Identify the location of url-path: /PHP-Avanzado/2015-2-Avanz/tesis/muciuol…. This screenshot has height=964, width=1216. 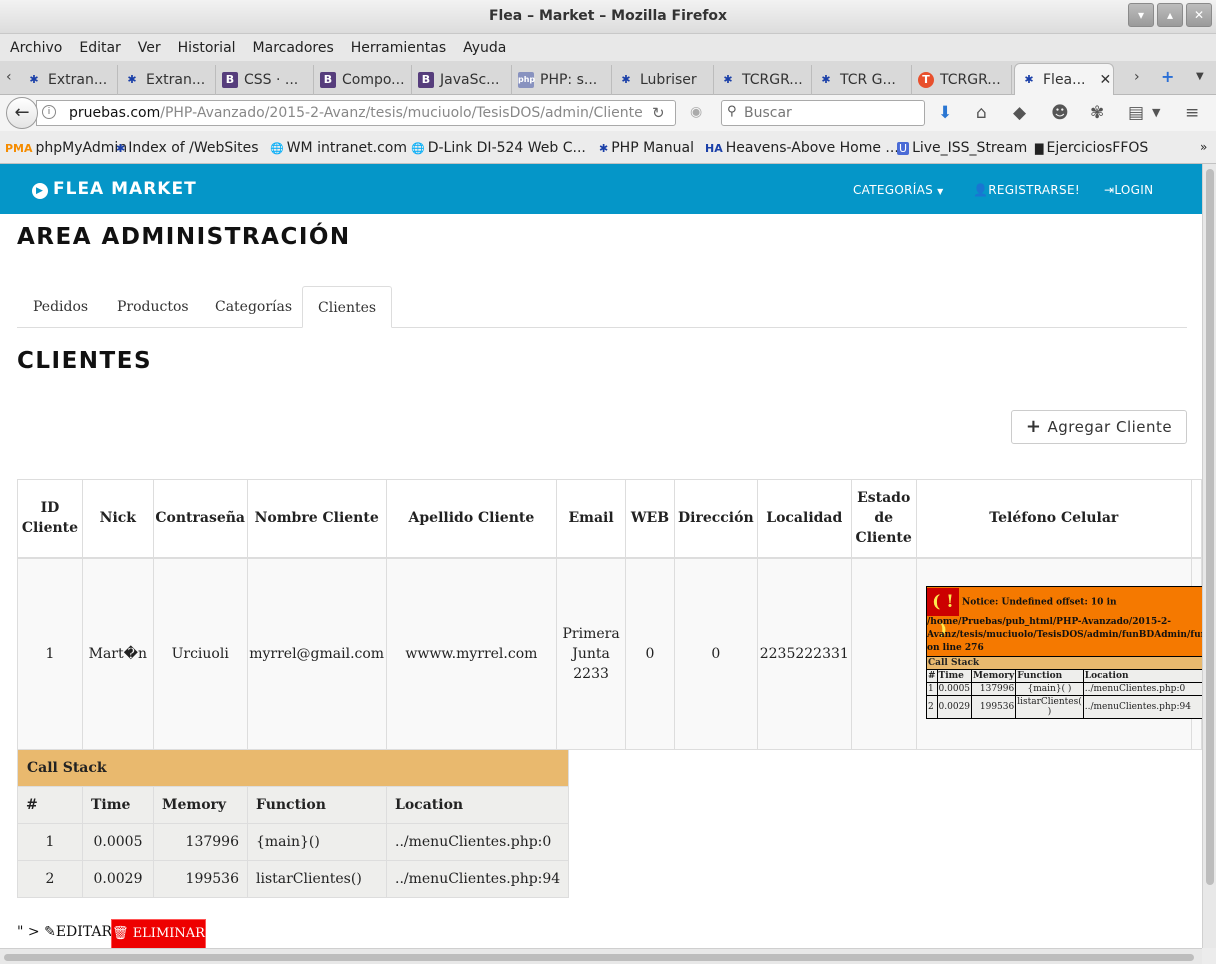
(401, 113).